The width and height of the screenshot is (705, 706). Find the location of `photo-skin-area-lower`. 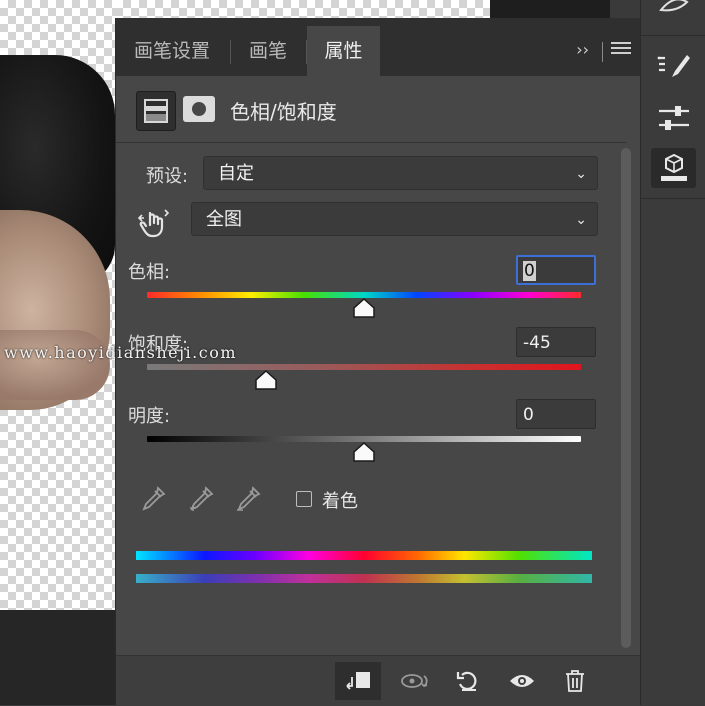

photo-skin-area-lower is located at coordinates (55, 365).